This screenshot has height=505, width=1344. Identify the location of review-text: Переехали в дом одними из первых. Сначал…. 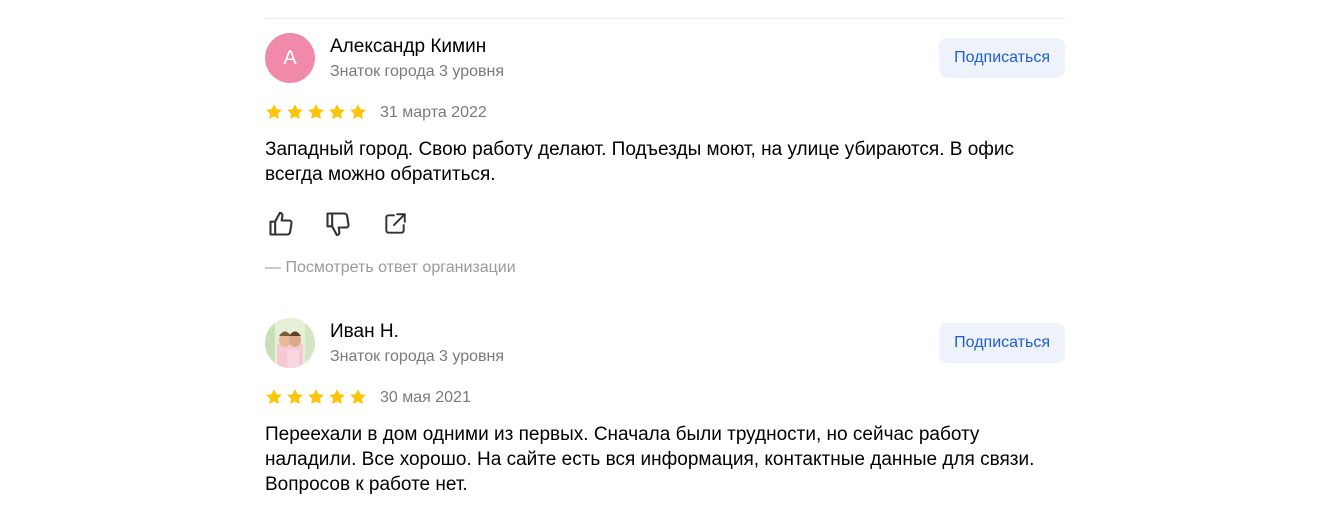
(650, 459).